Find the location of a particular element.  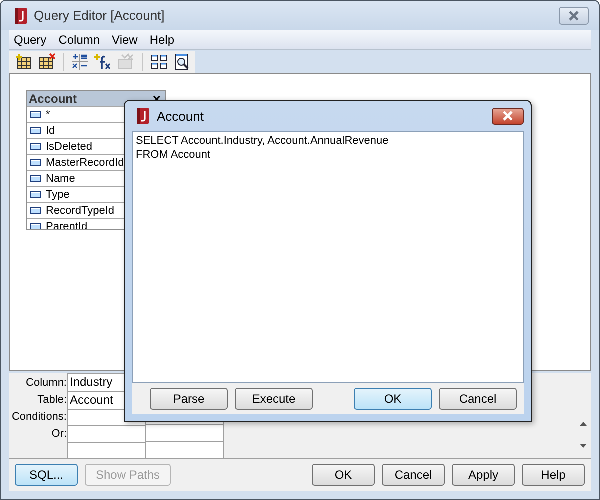

menu-item: Query is located at coordinates (31, 39).